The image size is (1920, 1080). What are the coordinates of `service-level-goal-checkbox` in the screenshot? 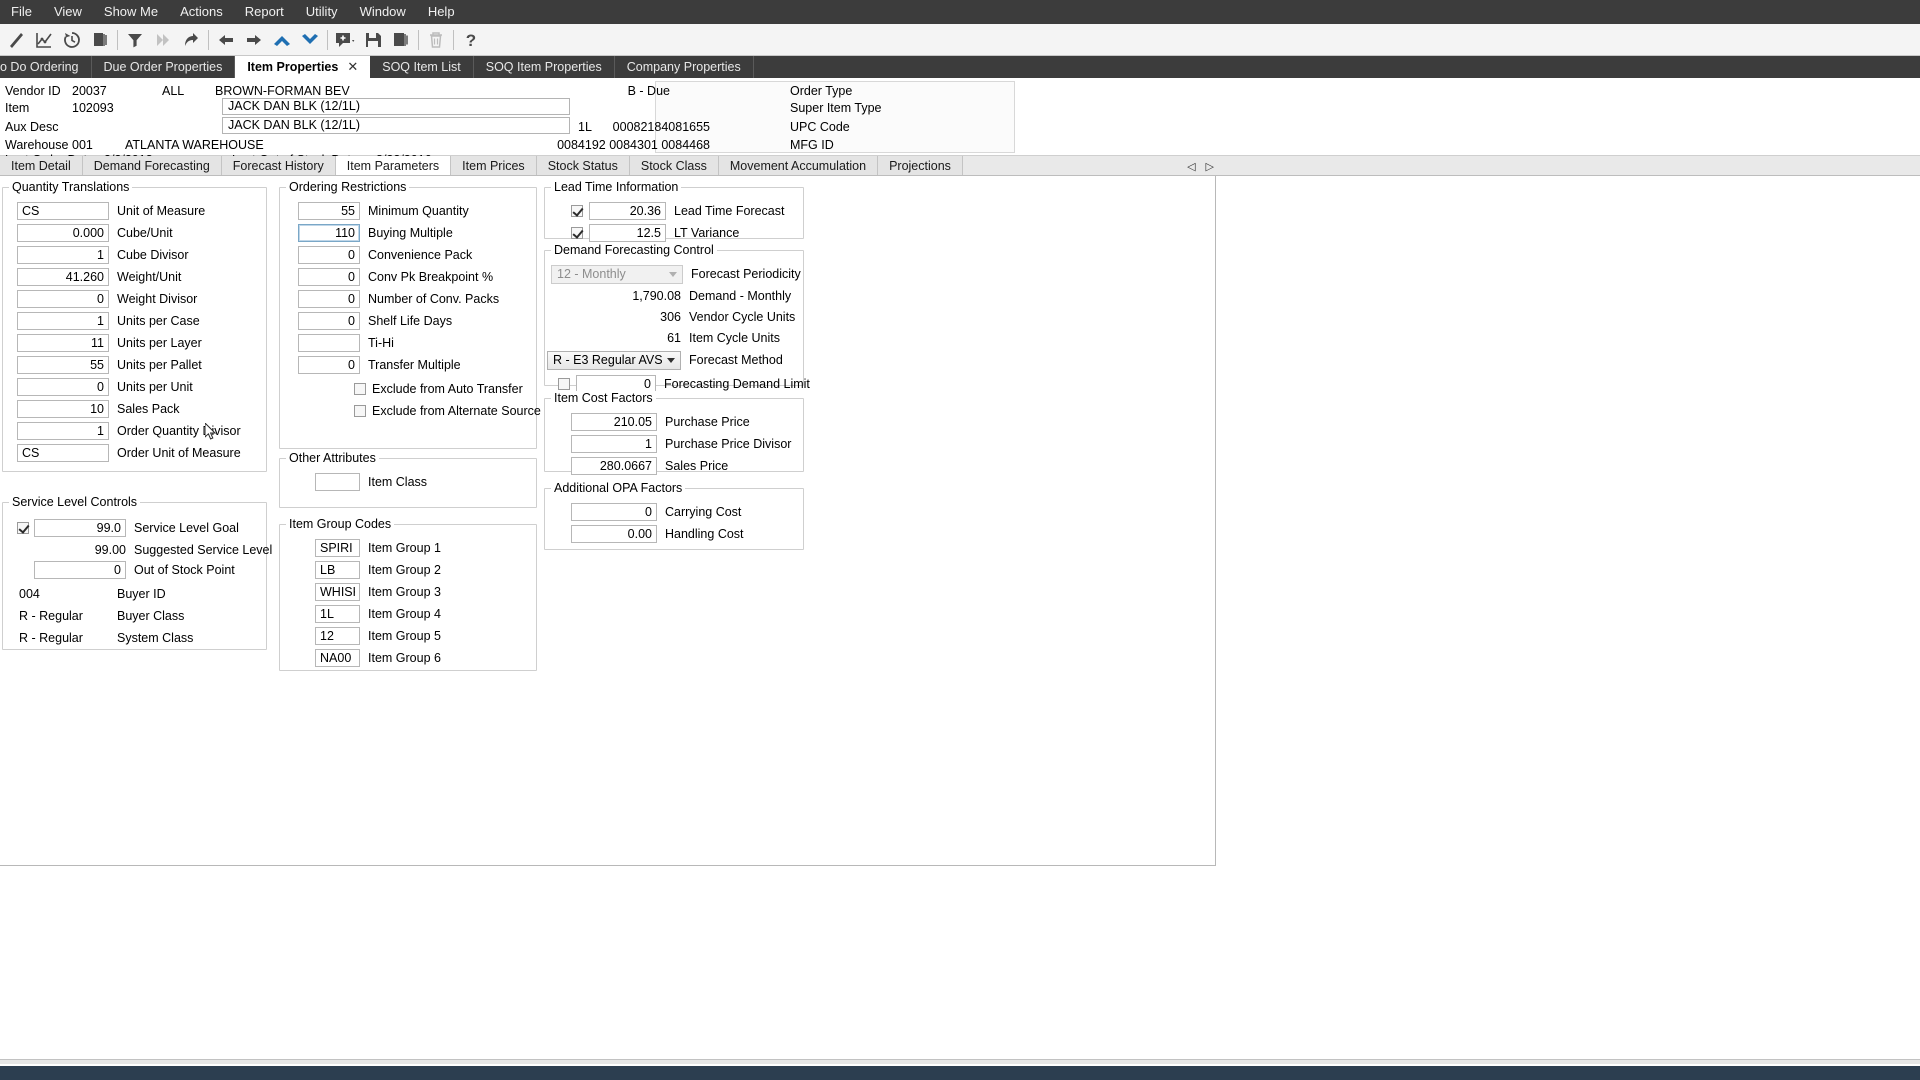 It's located at (23, 528).